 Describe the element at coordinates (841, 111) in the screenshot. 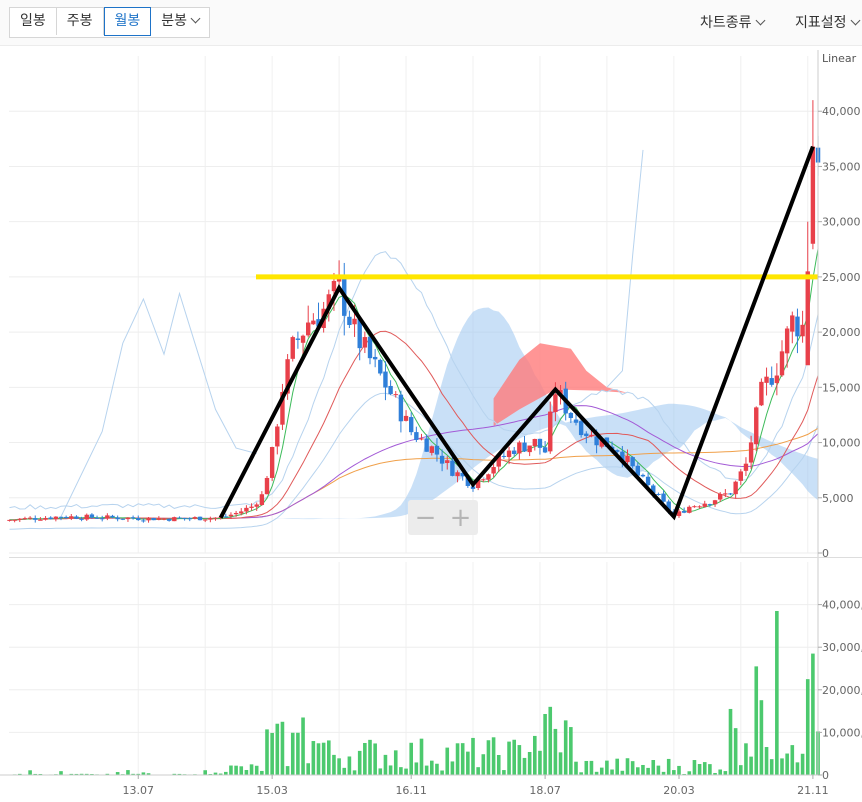

I see `price-tick-label: 40,000` at that location.